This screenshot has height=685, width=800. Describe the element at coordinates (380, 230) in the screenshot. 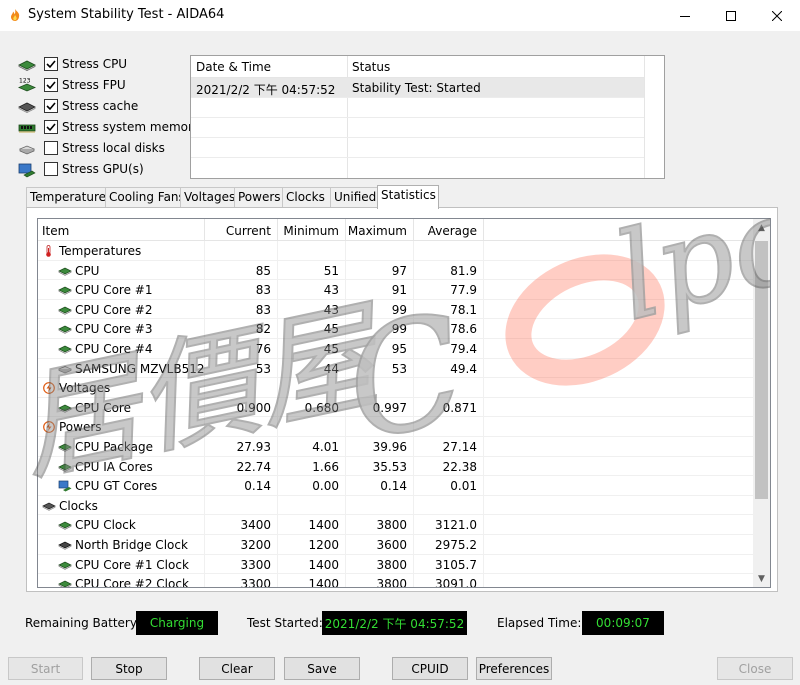

I see `col-header-maximum: Maximum` at that location.